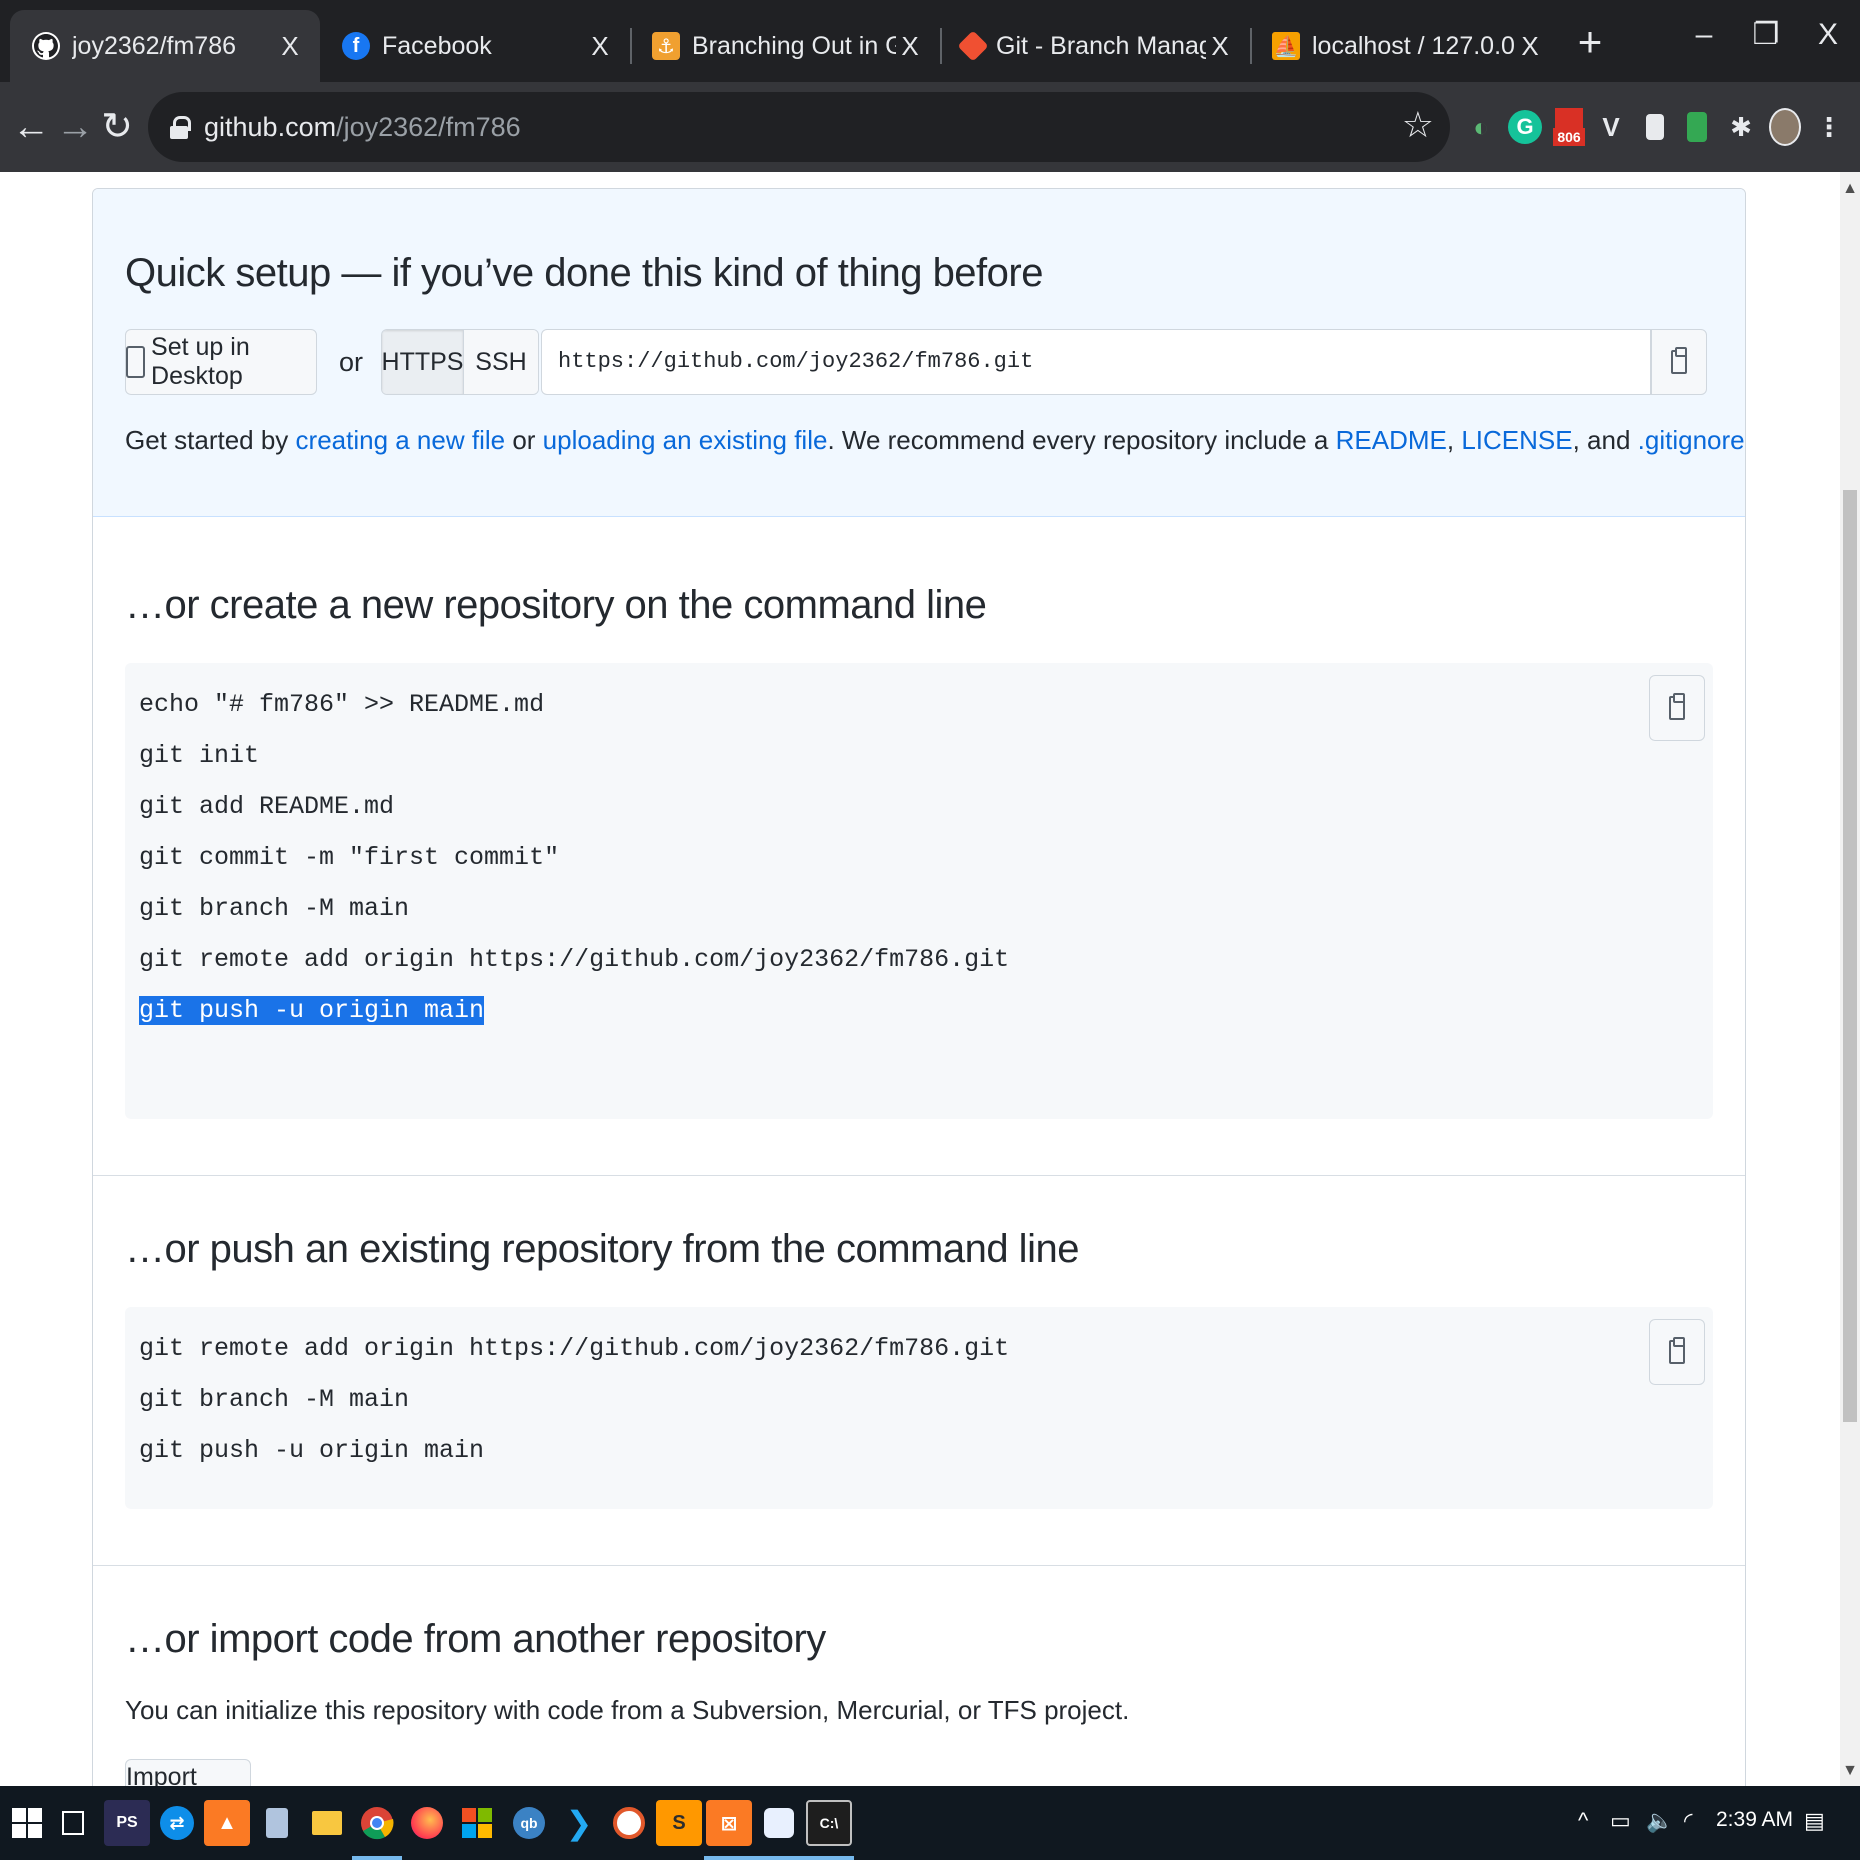  I want to click on box-icon, so click(277, 1823).